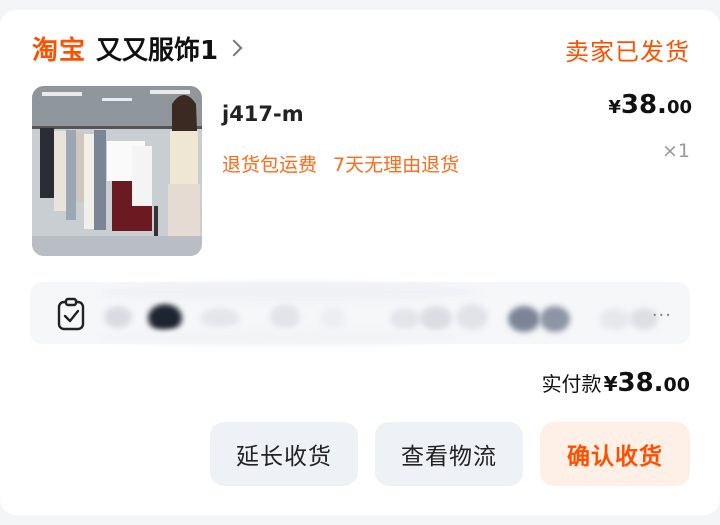  I want to click on product-image, so click(117, 171).